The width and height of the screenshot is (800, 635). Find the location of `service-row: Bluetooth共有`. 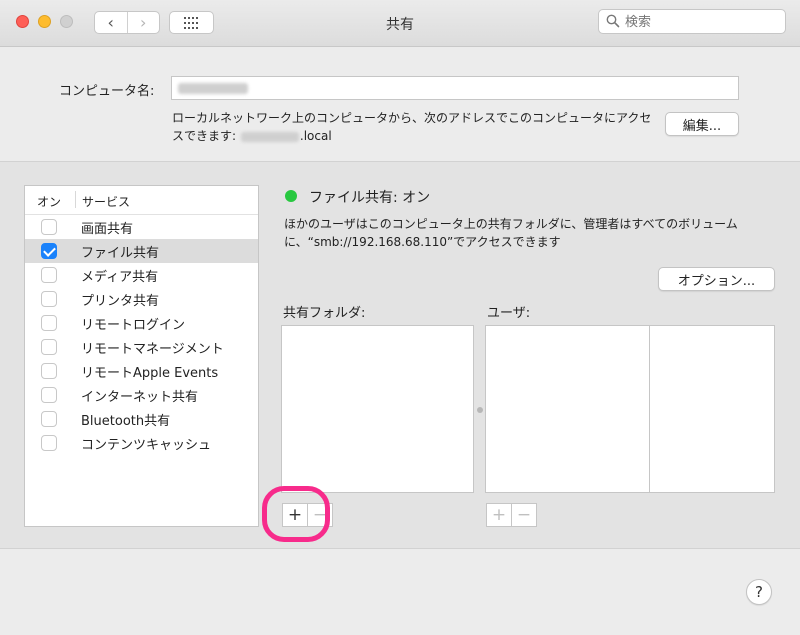

service-row: Bluetooth共有 is located at coordinates (141, 419).